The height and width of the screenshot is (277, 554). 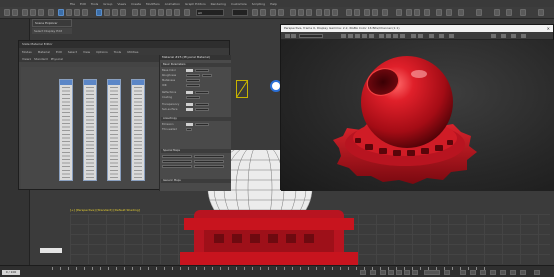 I want to click on red-channel-toggle, so click(x=381, y=36).